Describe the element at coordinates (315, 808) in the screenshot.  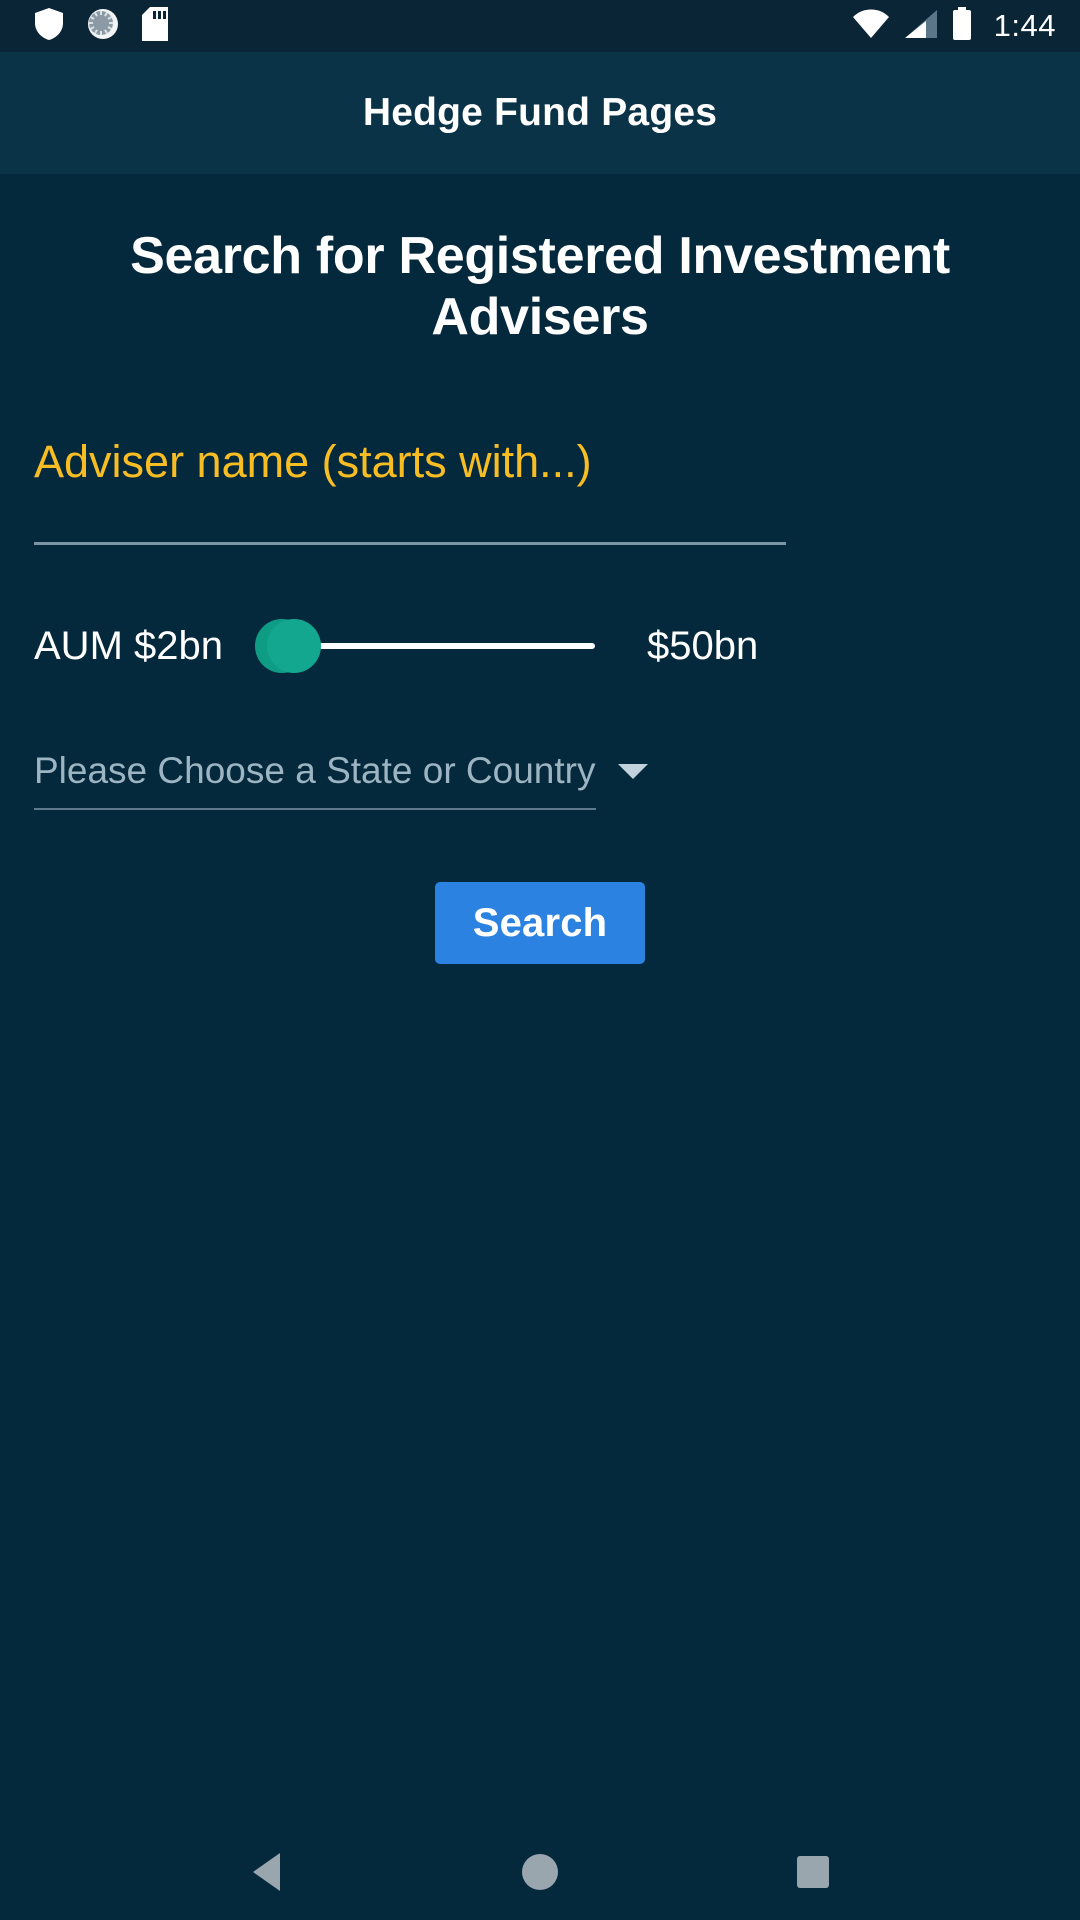
I see `state-country-underline` at that location.